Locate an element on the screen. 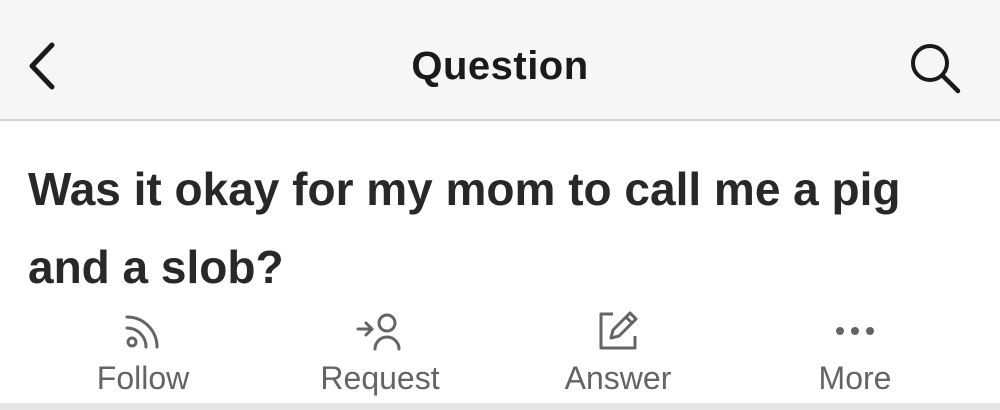 The width and height of the screenshot is (1000, 410). page-title: Question is located at coordinates (500, 66).